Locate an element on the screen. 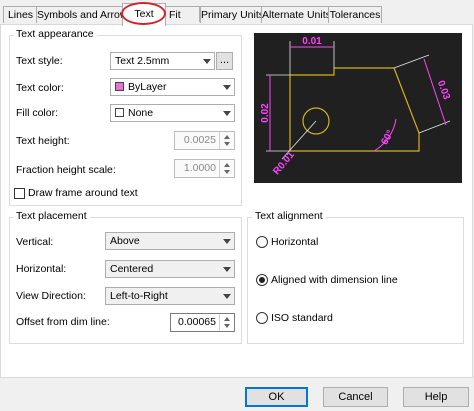 This screenshot has height=411, width=474. view-direction-dropdown: Left-to-Right is located at coordinates (170, 296).